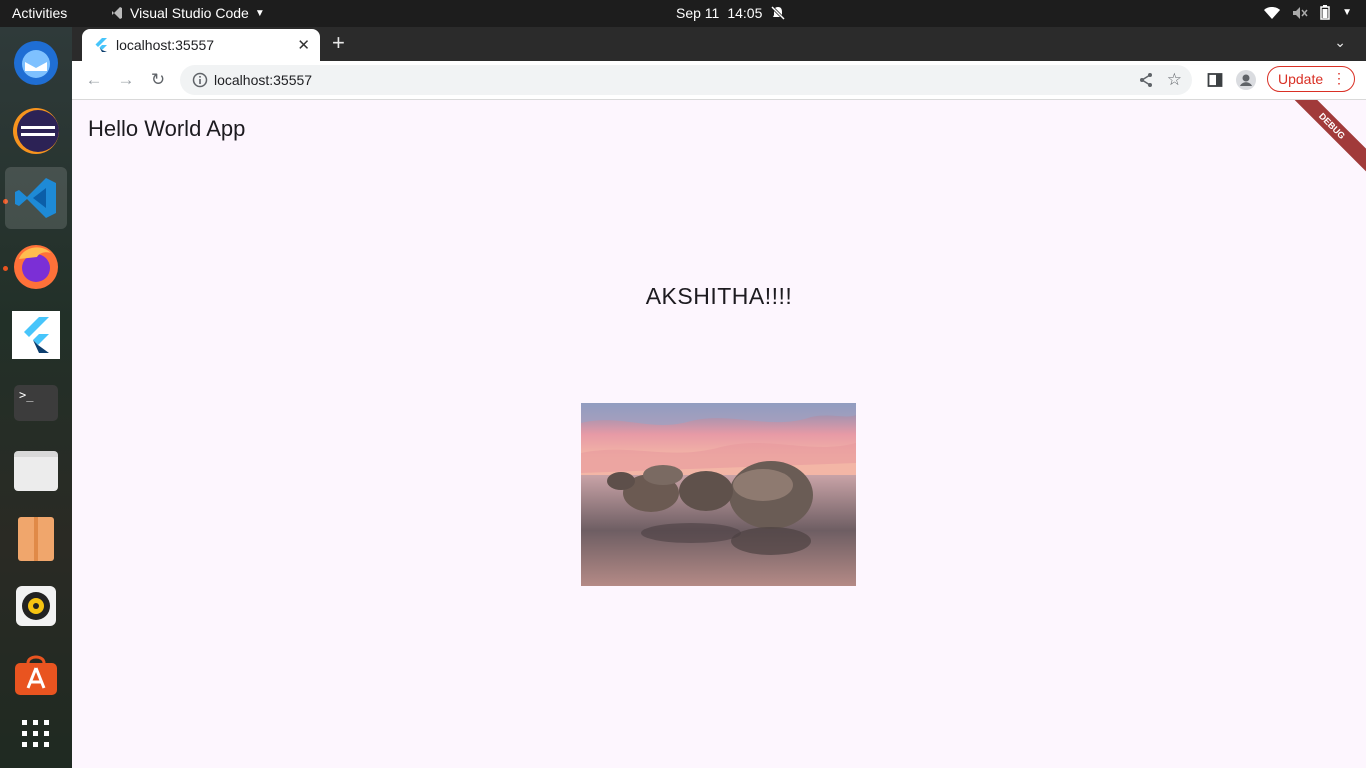  I want to click on side-panel-icon, so click(1215, 80).